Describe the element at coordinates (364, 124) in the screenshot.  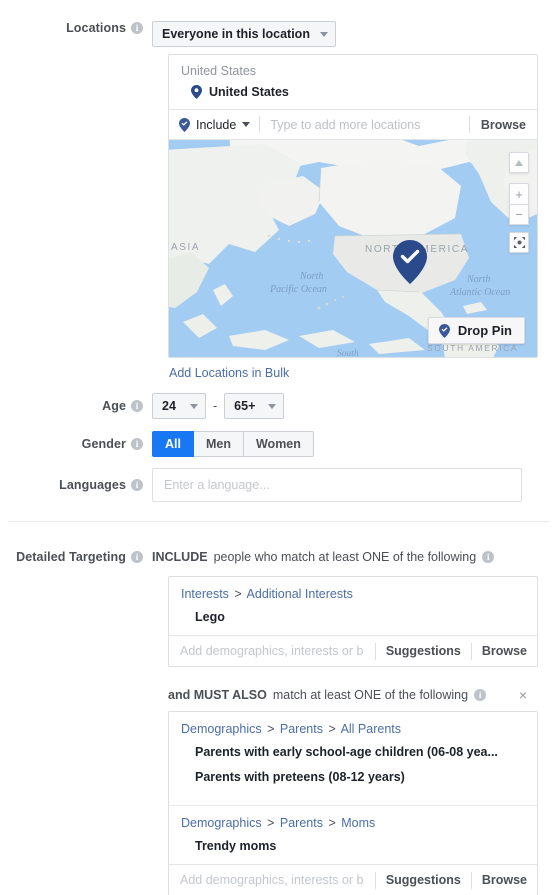
I see `location-search-input` at that location.